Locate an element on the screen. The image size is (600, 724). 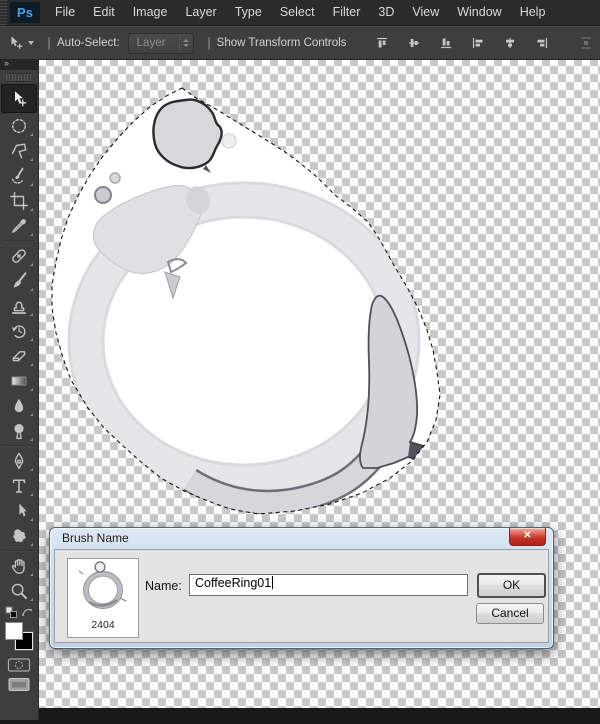
layer-select-dropdown: Layer is located at coordinates (160, 43).